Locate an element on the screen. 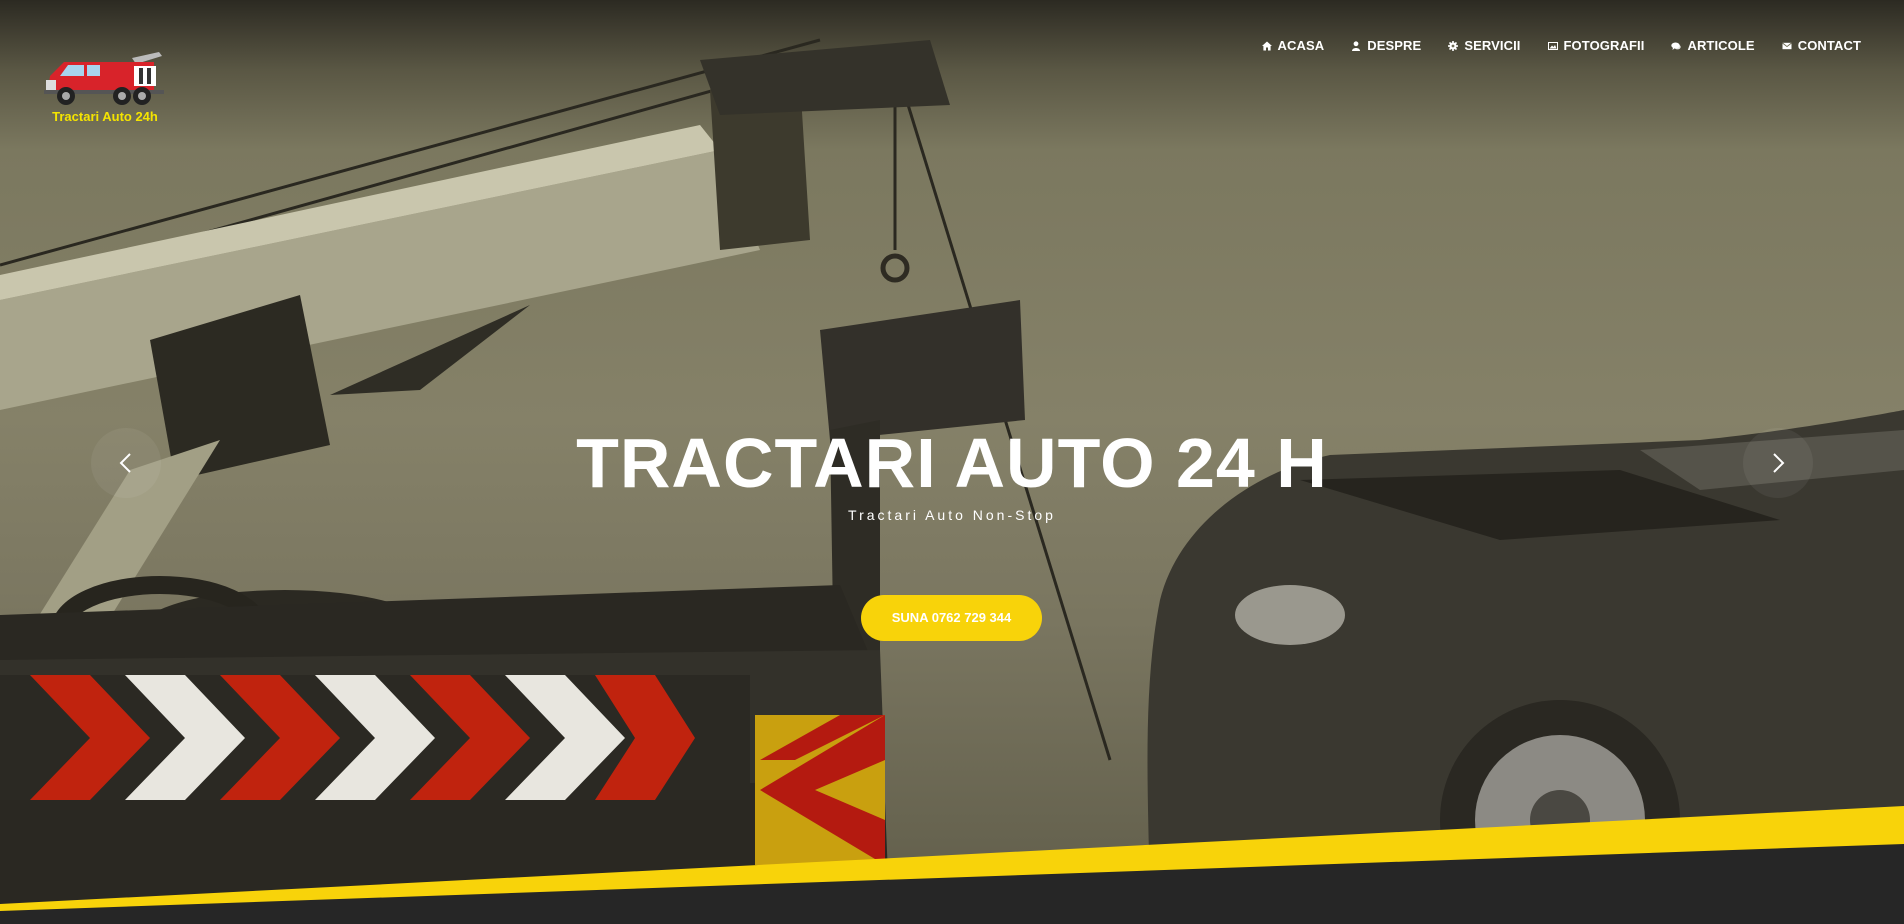 This screenshot has width=1904, height=924. user-icon is located at coordinates (1356, 45).